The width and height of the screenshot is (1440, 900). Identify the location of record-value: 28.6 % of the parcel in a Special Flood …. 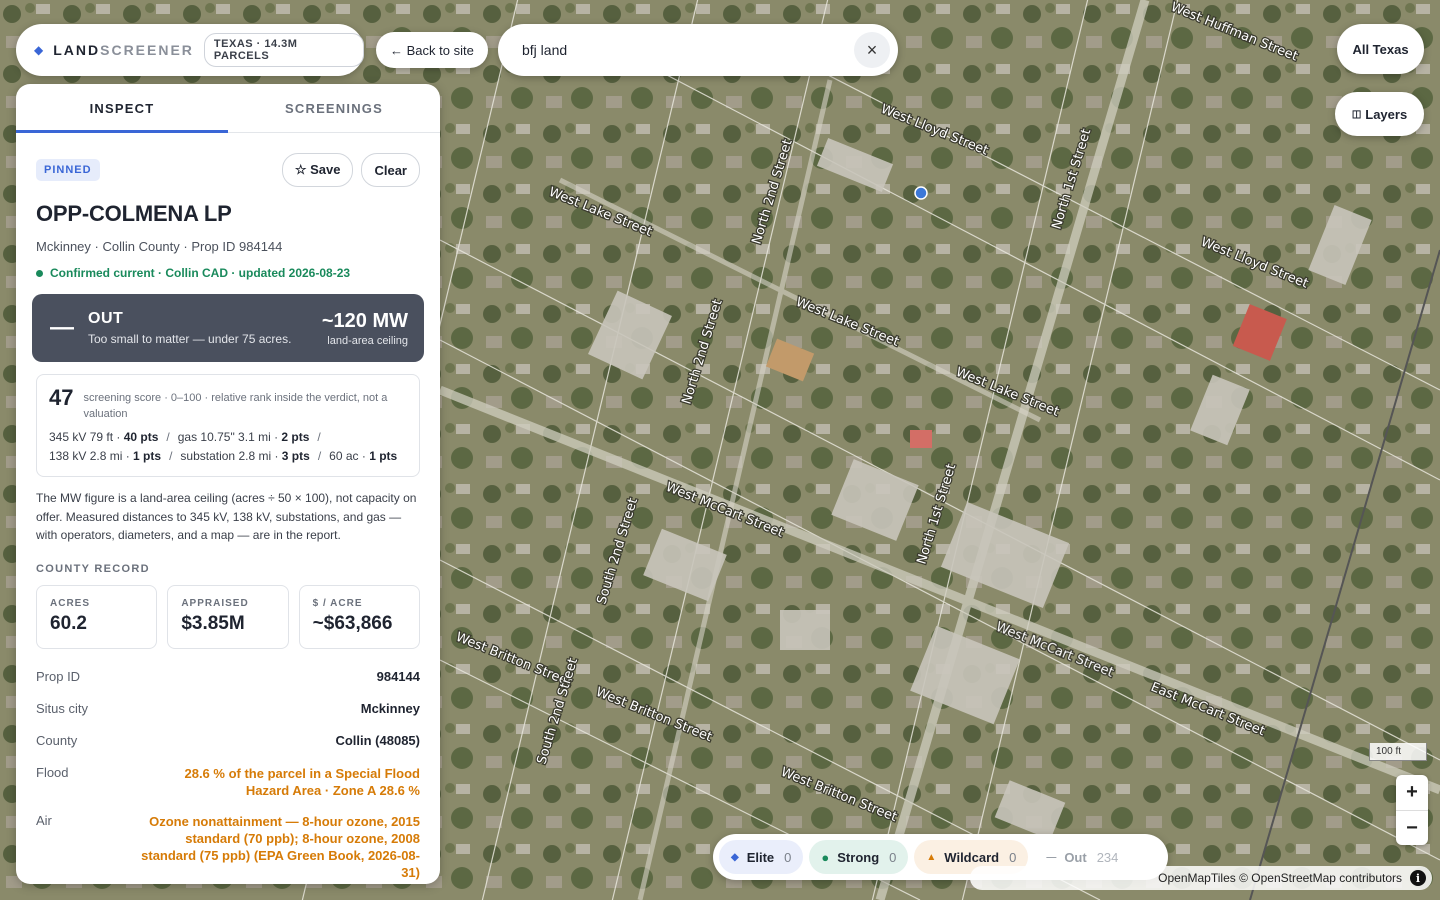
(302, 781).